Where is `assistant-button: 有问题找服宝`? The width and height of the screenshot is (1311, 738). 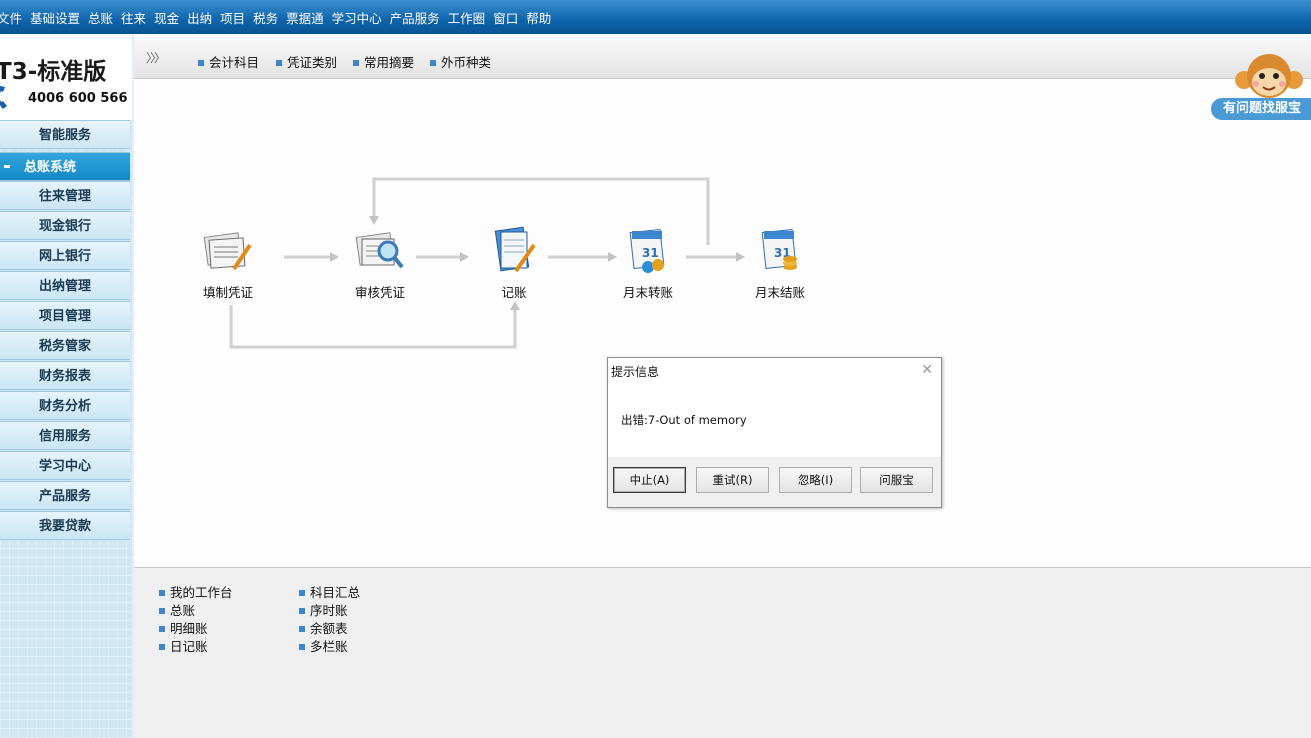
assistant-button: 有问题找服宝 is located at coordinates (1261, 109).